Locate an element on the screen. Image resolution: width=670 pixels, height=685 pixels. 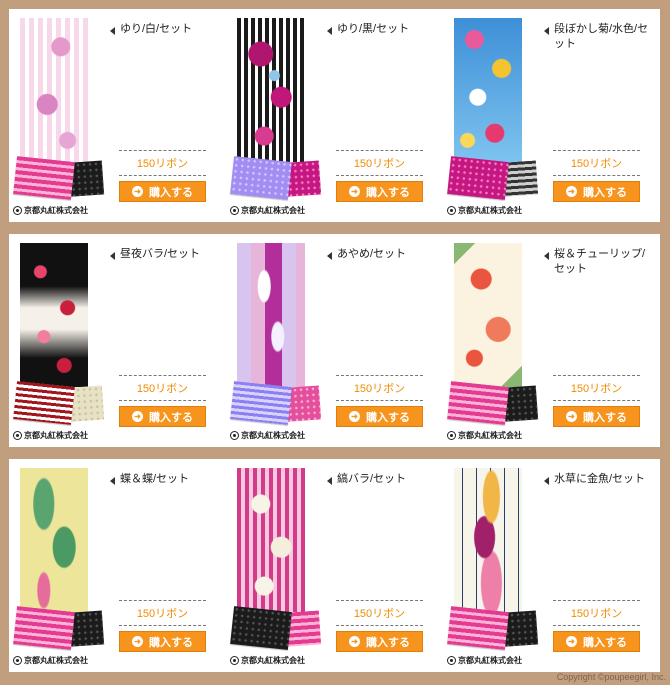
product-title: 桜＆チューリップ/セット is located at coordinates (600, 261).